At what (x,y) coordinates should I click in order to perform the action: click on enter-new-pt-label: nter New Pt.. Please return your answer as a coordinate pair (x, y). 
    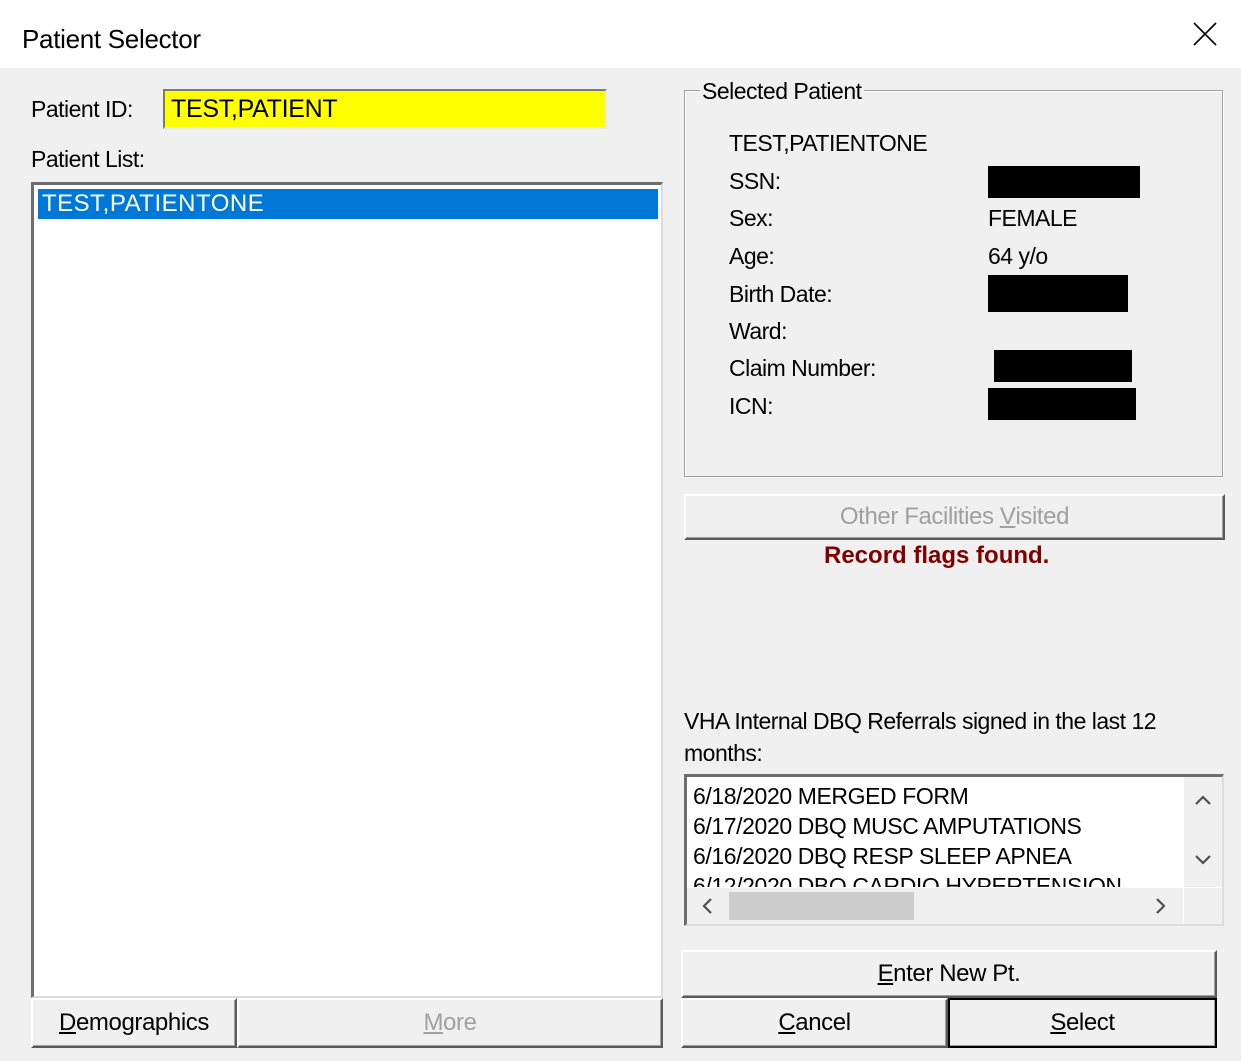
    Looking at the image, I should click on (957, 973).